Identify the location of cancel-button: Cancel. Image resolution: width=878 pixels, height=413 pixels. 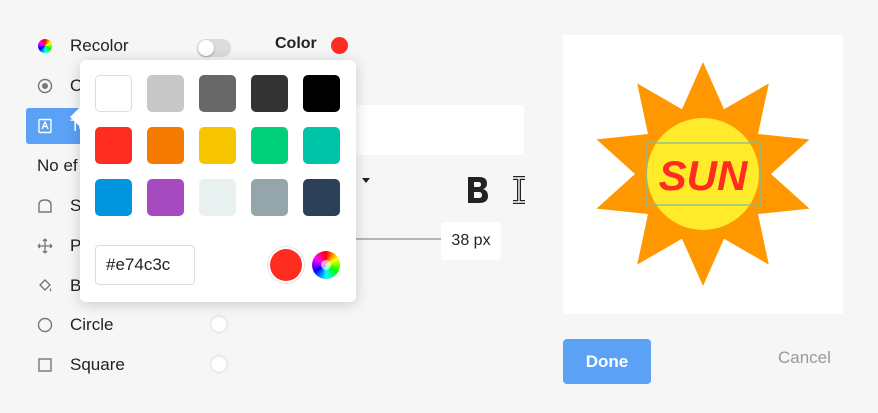
(804, 358).